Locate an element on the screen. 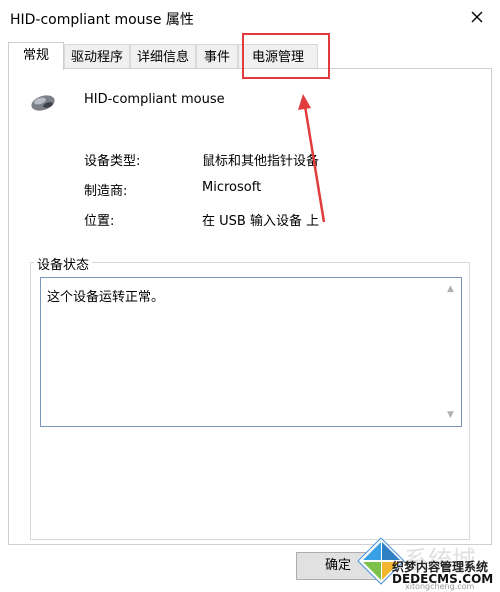  watermark-site: xitongcheng.com is located at coordinates (440, 586).